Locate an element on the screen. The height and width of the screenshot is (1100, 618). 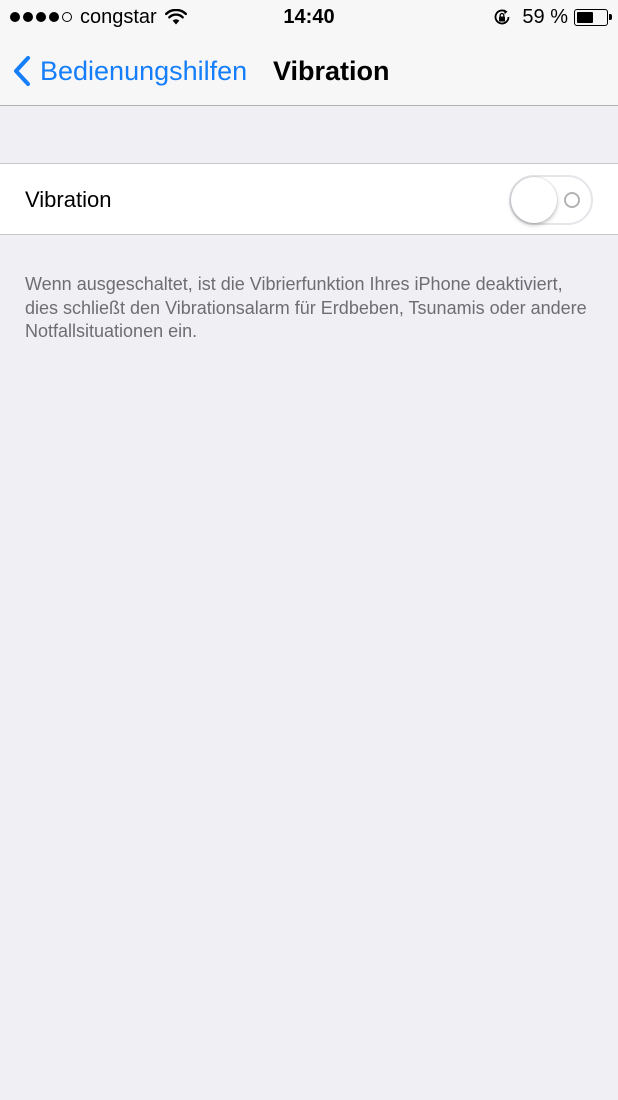
vibration-toggle is located at coordinates (551, 200).